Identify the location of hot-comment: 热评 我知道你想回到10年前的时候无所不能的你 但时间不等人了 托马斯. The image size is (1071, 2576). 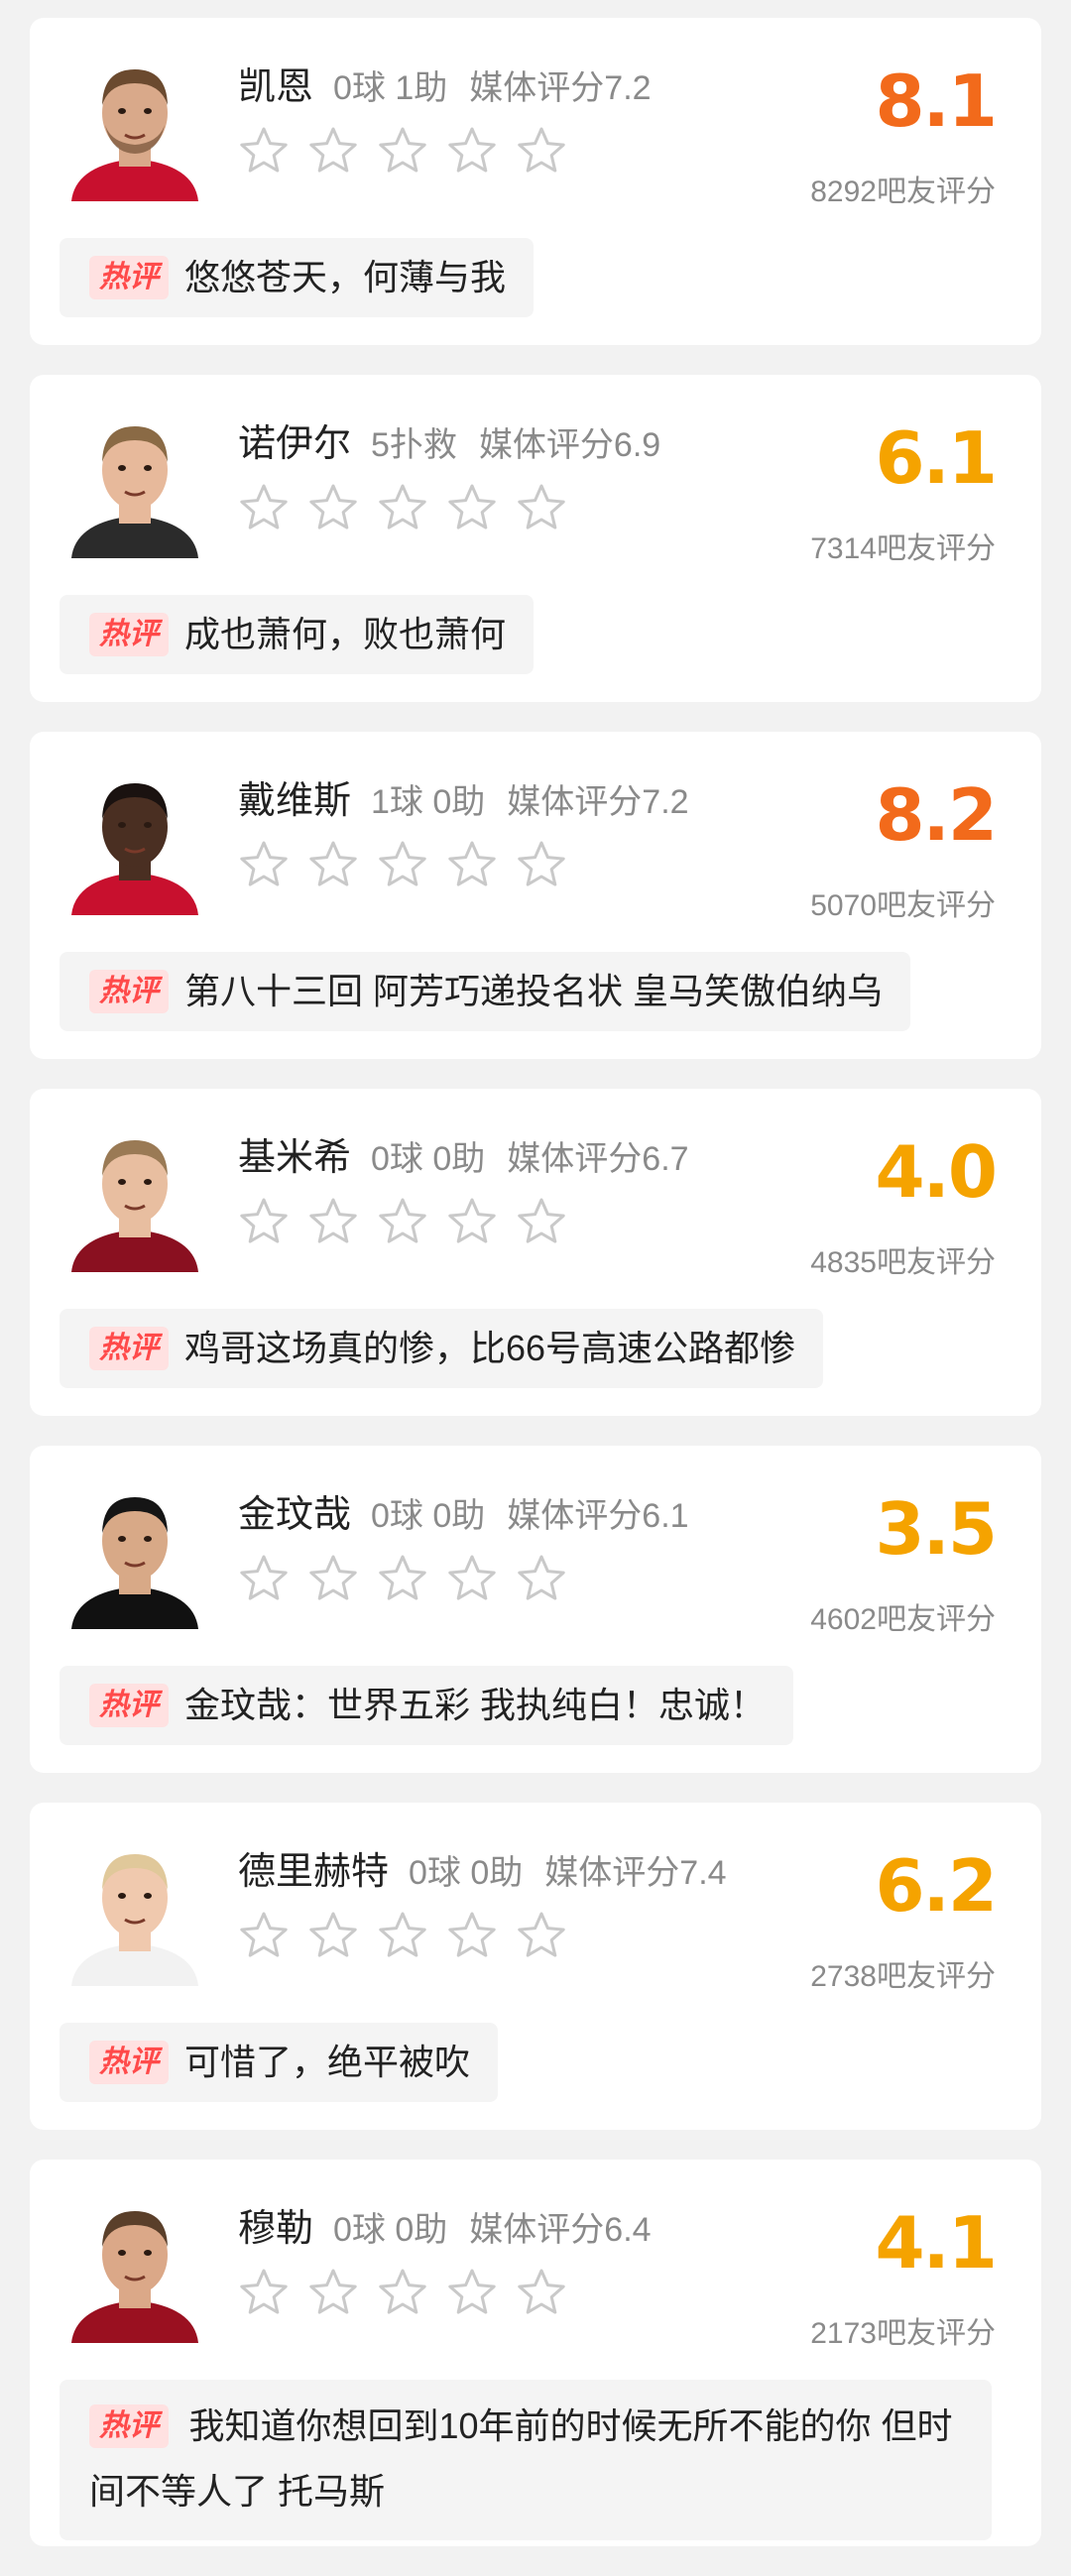
(526, 2460).